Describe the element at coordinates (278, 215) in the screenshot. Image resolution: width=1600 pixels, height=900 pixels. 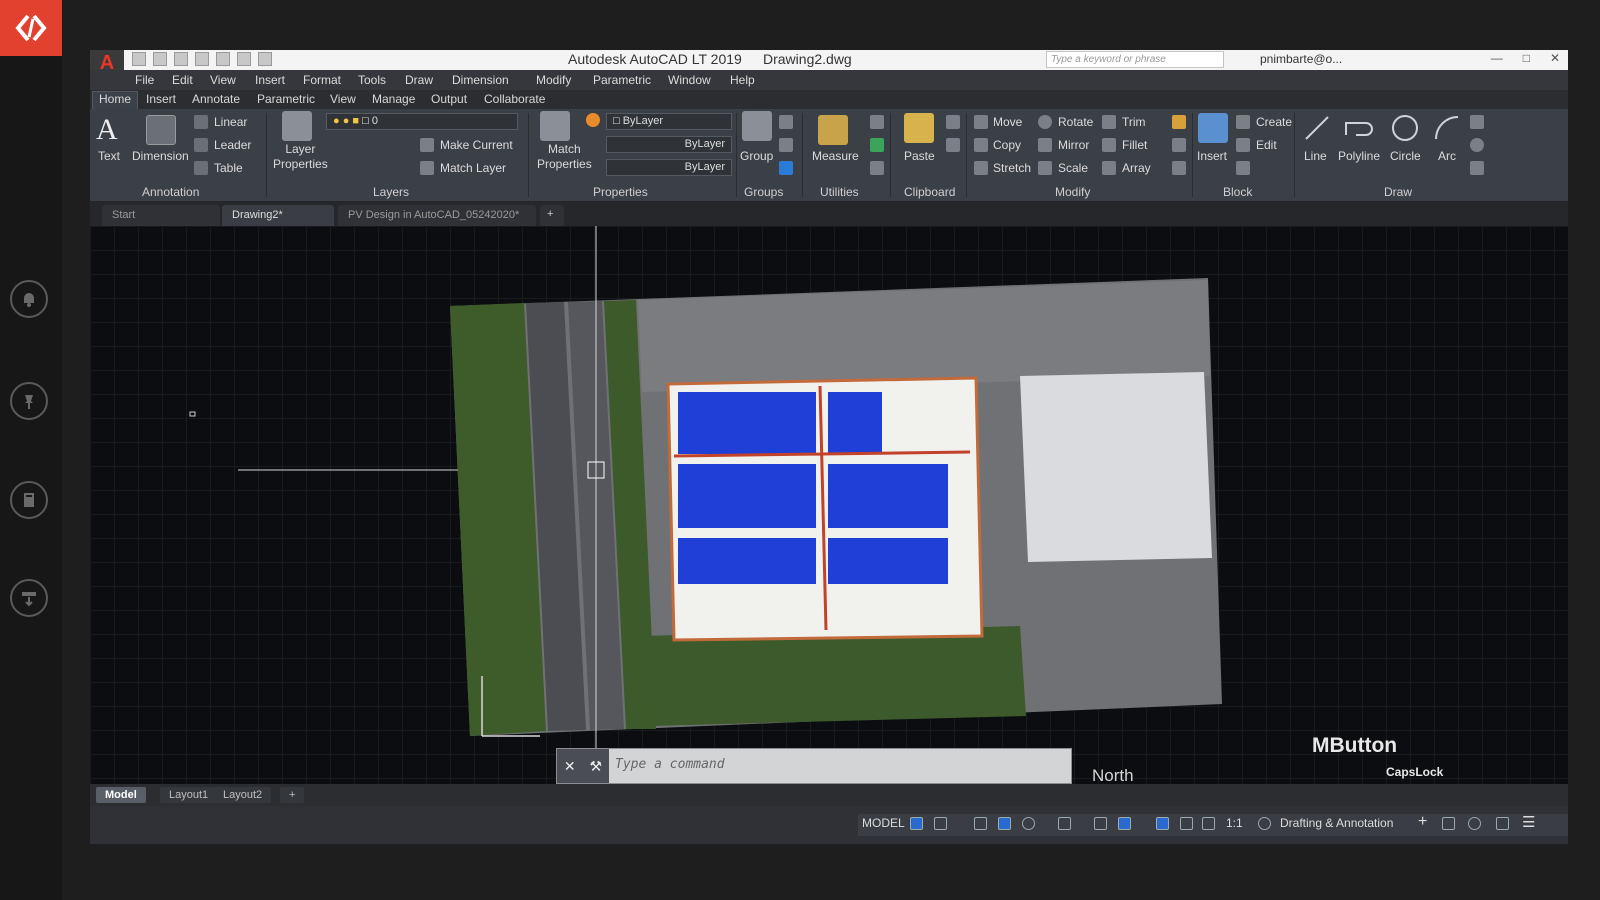
I see `tab-drawing2: Drawing2*` at that location.